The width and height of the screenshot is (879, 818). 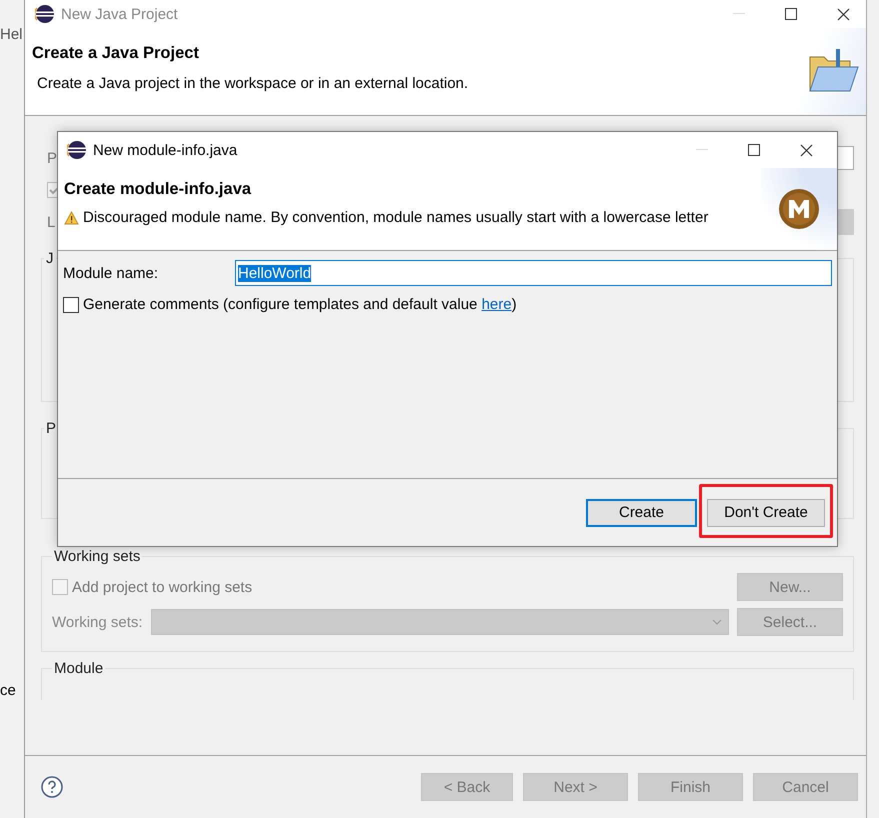 What do you see at coordinates (799, 209) in the screenshot?
I see `module-icon` at bounding box center [799, 209].